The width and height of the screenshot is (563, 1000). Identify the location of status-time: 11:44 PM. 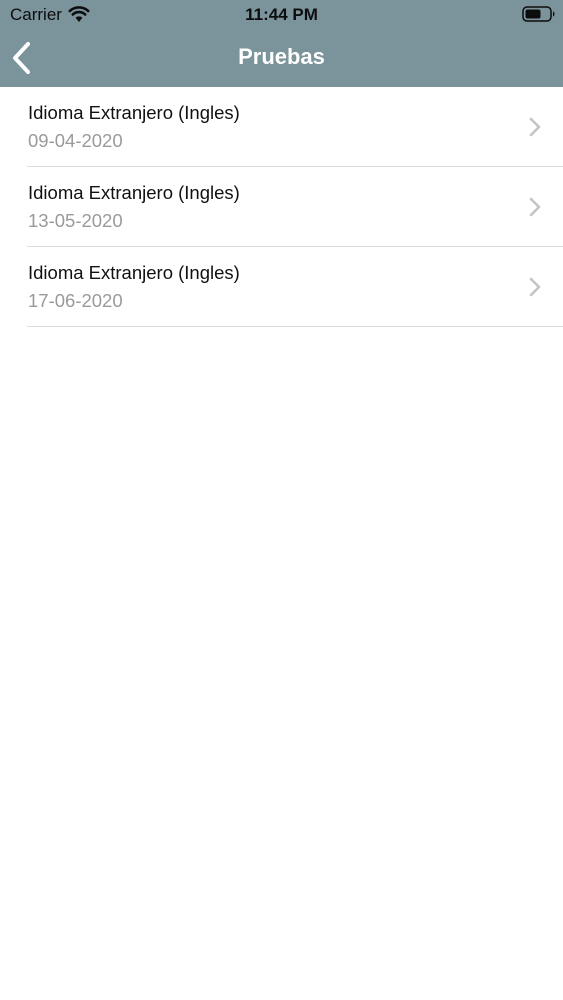
(281, 14).